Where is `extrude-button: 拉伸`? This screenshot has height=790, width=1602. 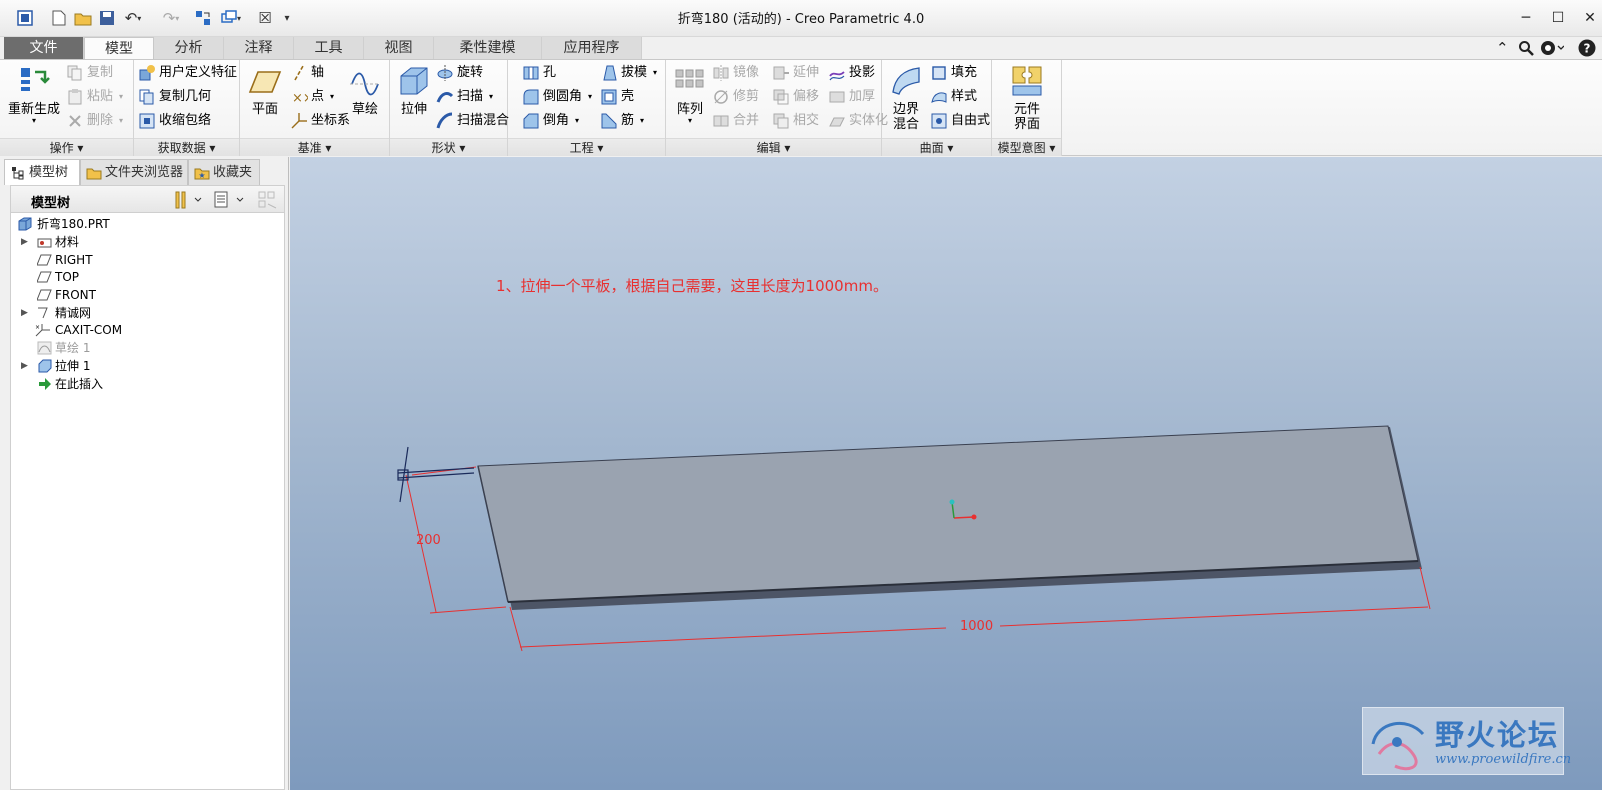
extrude-button: 拉伸 is located at coordinates (414, 90).